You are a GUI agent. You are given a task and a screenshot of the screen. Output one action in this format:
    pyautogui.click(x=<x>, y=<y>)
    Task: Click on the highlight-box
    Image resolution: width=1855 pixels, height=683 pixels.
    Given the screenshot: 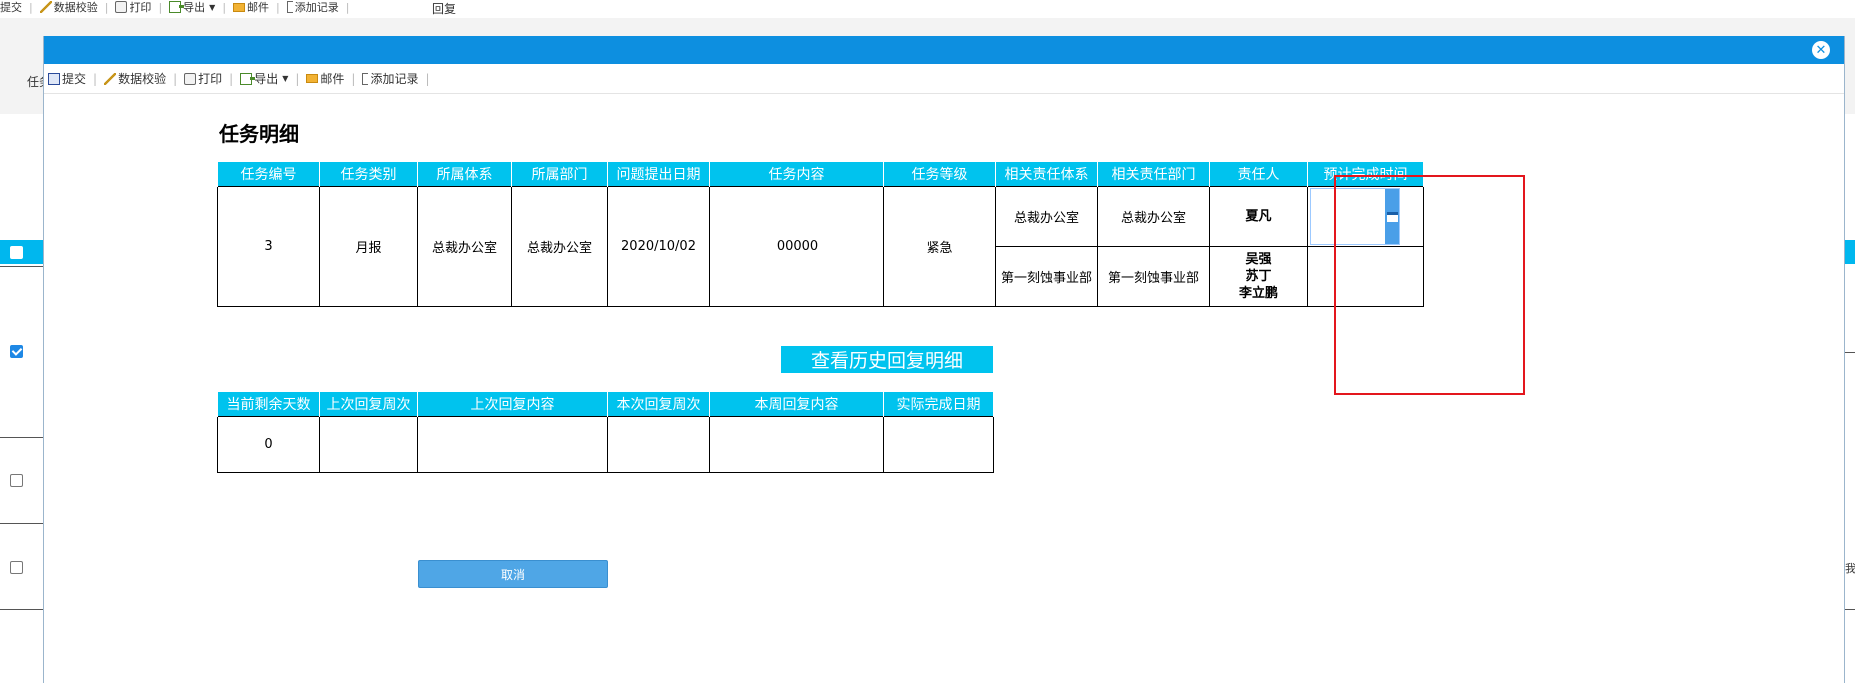 What is the action you would take?
    pyautogui.click(x=1429, y=285)
    